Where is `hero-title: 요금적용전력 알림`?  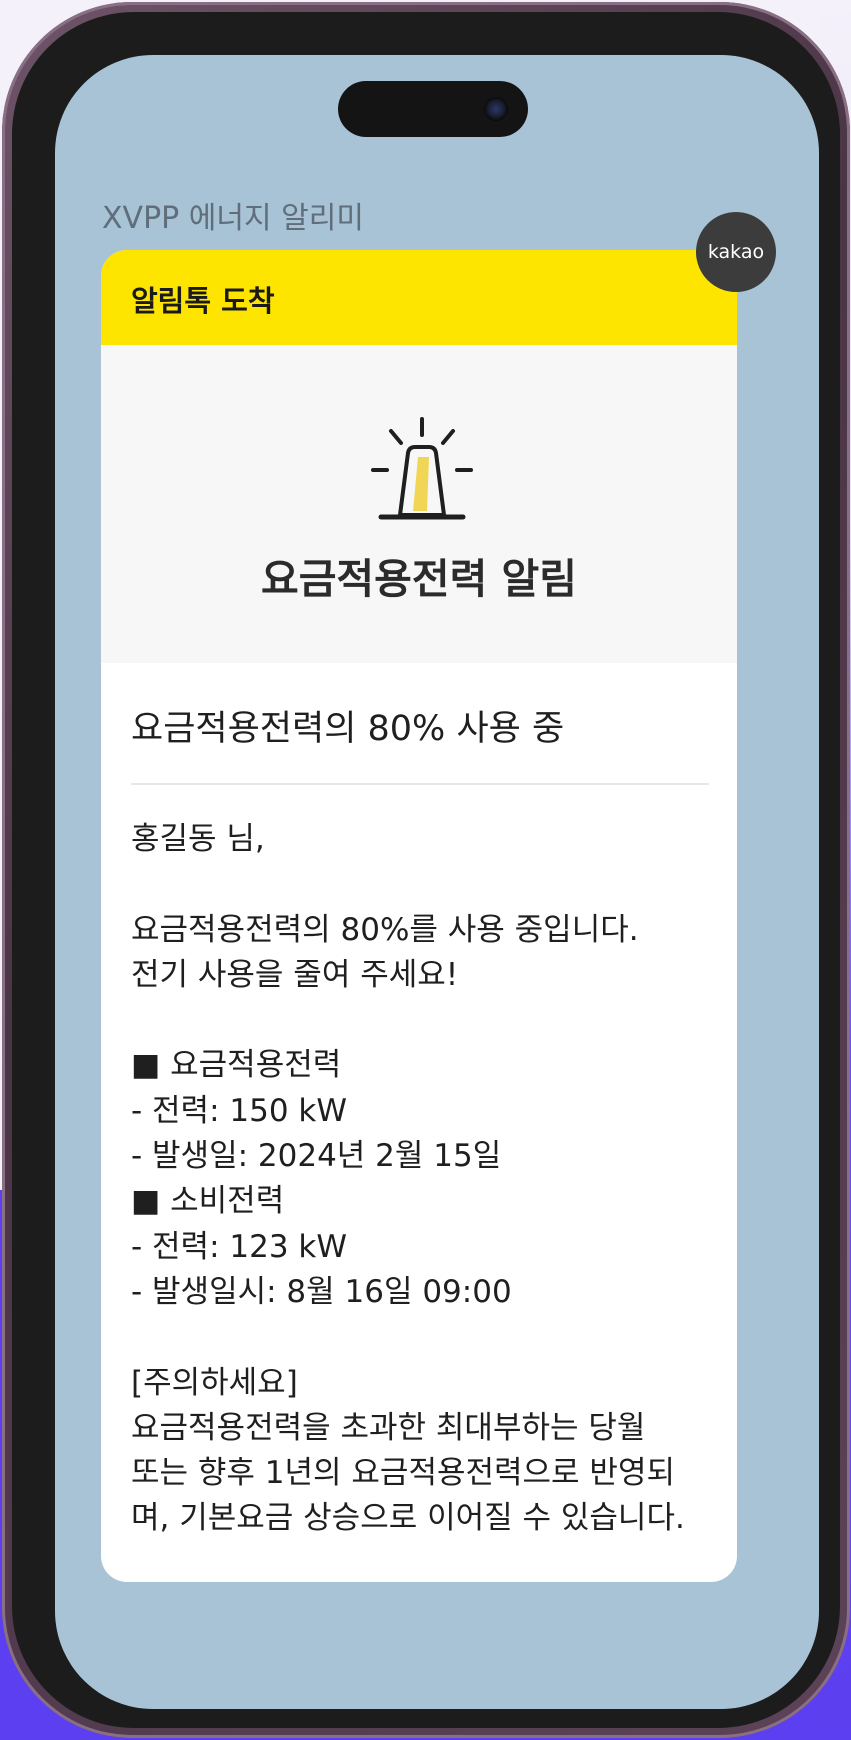
hero-title: 요금적용전력 알림 is located at coordinates (419, 579).